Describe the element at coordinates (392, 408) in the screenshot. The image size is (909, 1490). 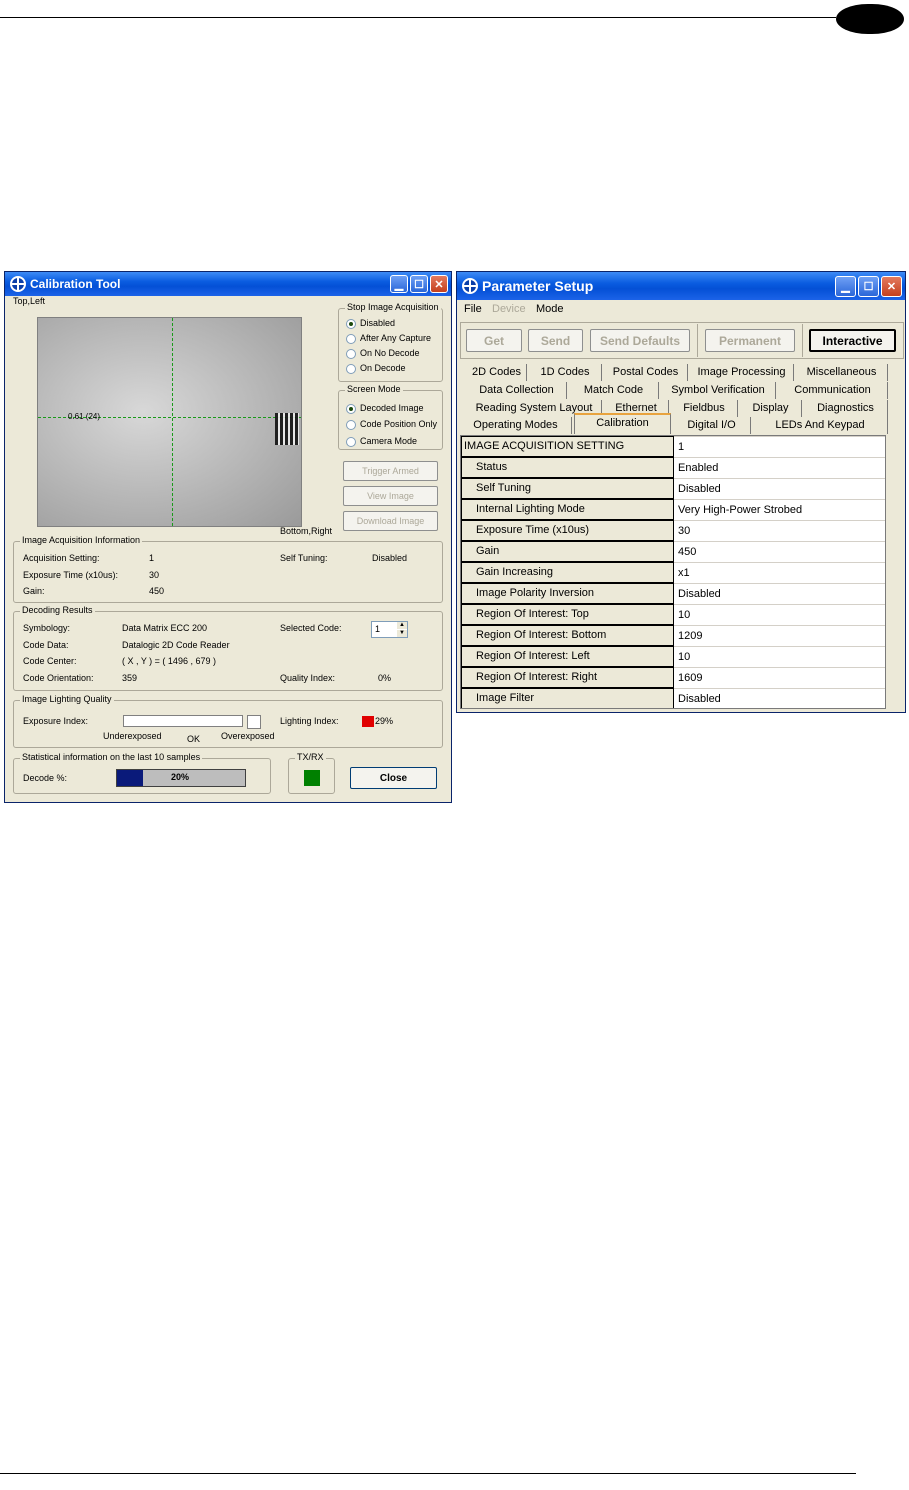
I see `radio-decoded-image-label: Decoded Image` at that location.